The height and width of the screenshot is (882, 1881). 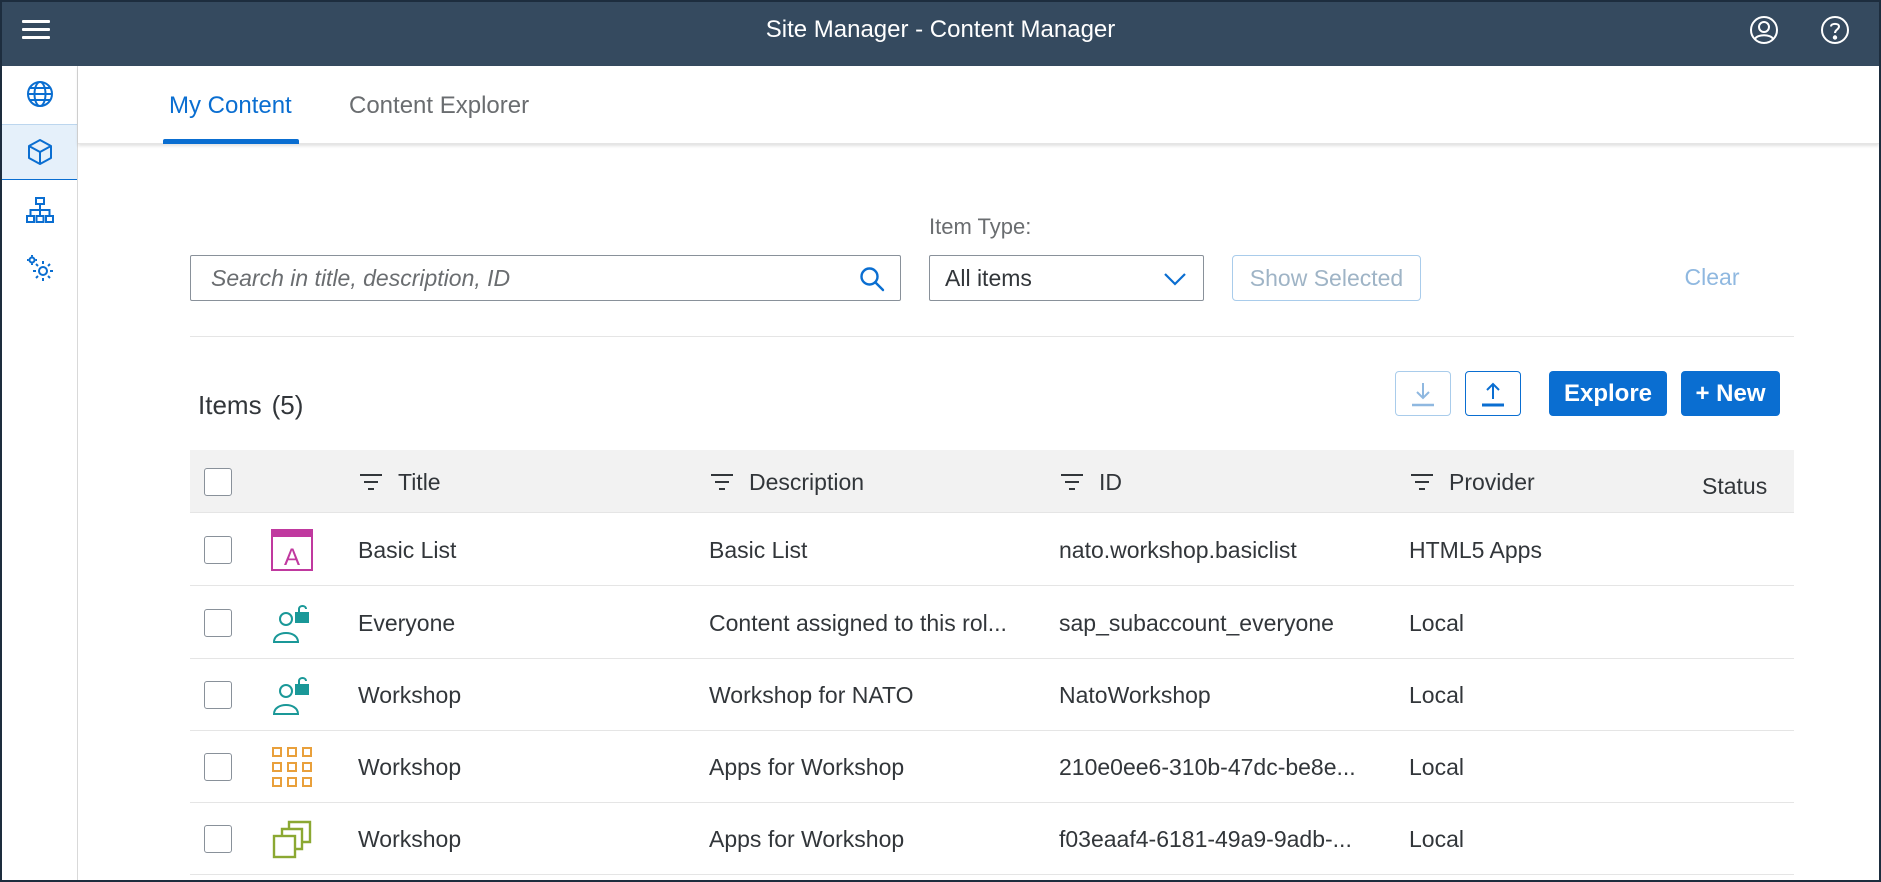 I want to click on app-tile-icon: A, so click(x=292, y=550).